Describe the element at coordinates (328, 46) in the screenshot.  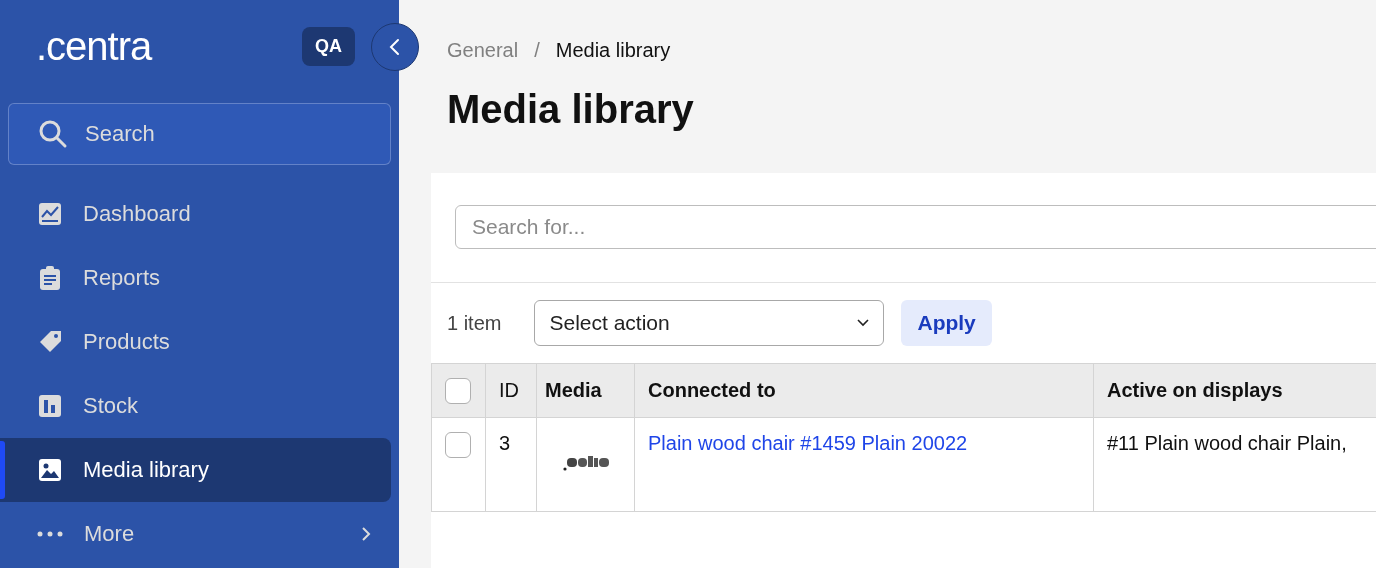
I see `environment-badge: QA` at that location.